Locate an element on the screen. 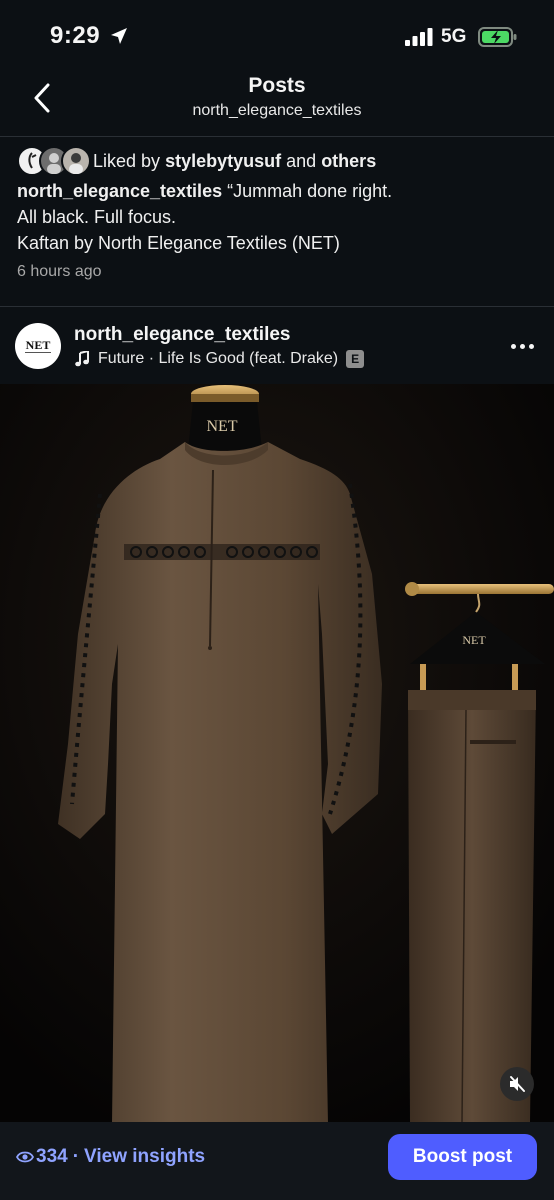  signal-bars-icon is located at coordinates (419, 37).